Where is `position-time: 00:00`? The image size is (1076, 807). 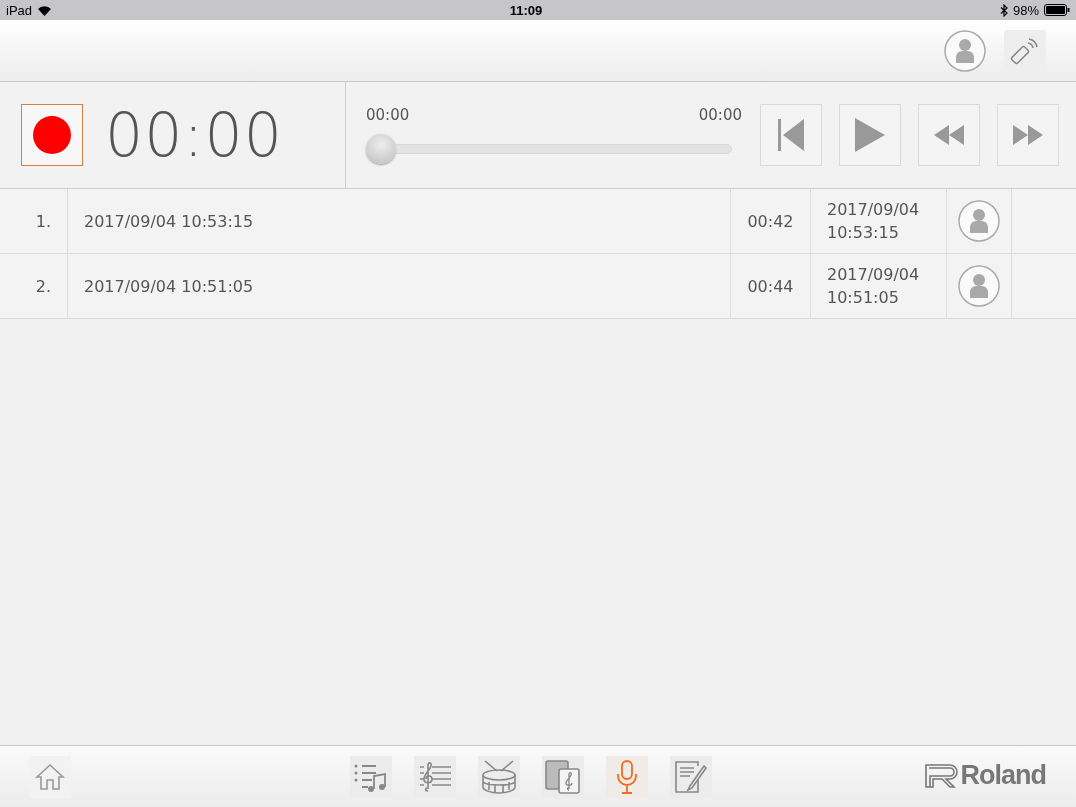 position-time: 00:00 is located at coordinates (388, 115).